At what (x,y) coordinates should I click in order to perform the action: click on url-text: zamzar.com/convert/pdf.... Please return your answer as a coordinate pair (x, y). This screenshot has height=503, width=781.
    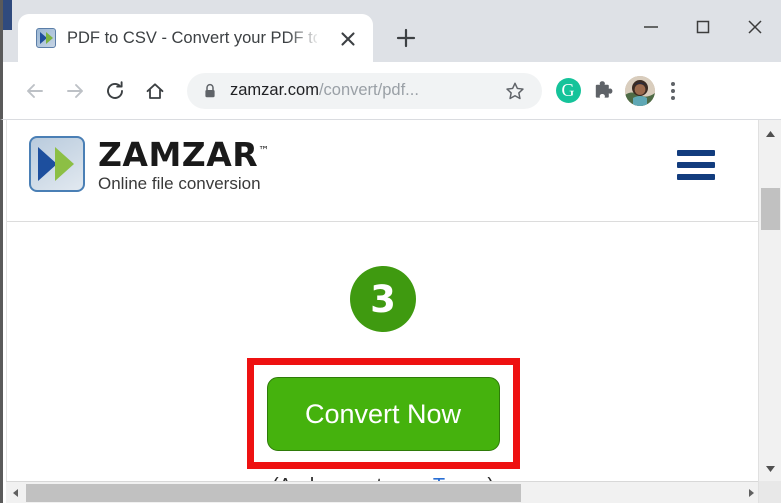
    Looking at the image, I should click on (363, 90).